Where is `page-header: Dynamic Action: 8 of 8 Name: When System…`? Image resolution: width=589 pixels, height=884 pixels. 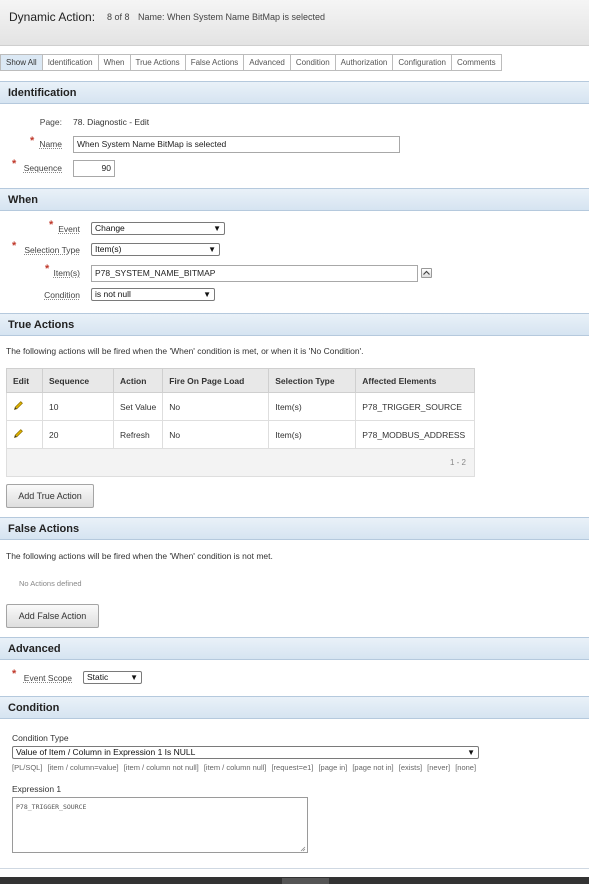 page-header: Dynamic Action: 8 of 8 Name: When System… is located at coordinates (294, 23).